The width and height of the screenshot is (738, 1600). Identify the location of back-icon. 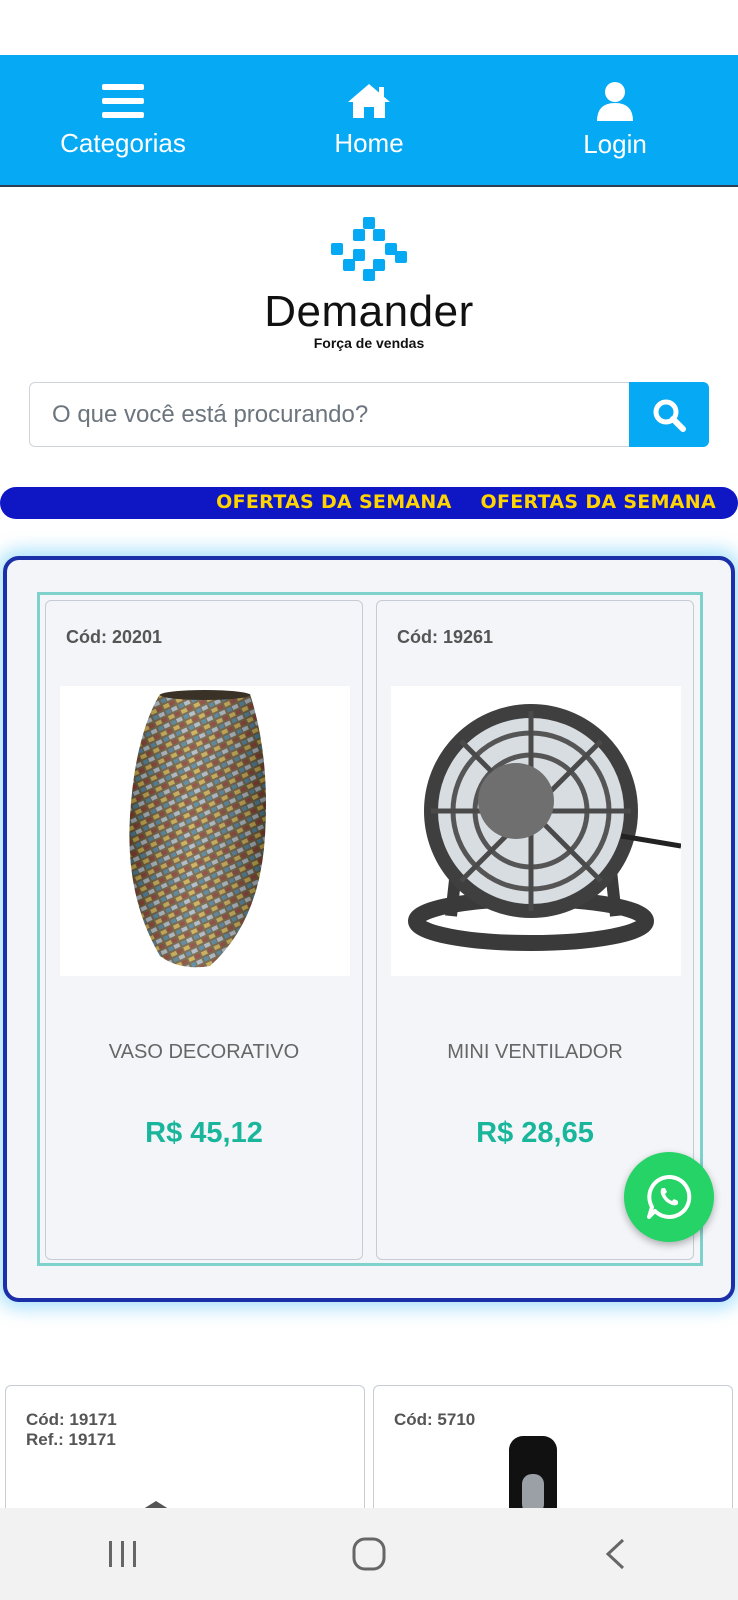
(615, 1554).